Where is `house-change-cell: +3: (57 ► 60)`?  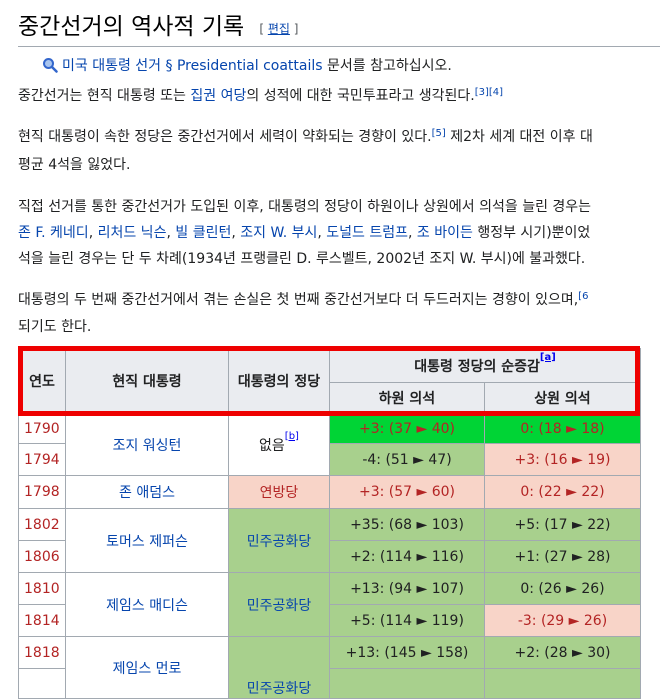 house-change-cell: +3: (57 ► 60) is located at coordinates (407, 492).